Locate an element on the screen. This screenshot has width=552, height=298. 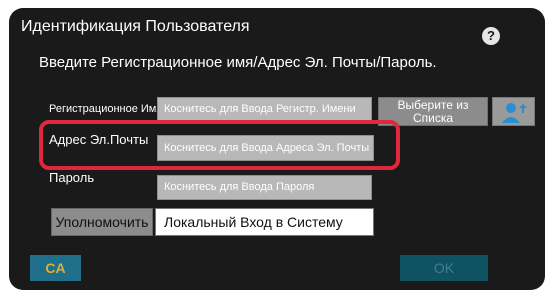
password-label: Пароль is located at coordinates (72, 177).